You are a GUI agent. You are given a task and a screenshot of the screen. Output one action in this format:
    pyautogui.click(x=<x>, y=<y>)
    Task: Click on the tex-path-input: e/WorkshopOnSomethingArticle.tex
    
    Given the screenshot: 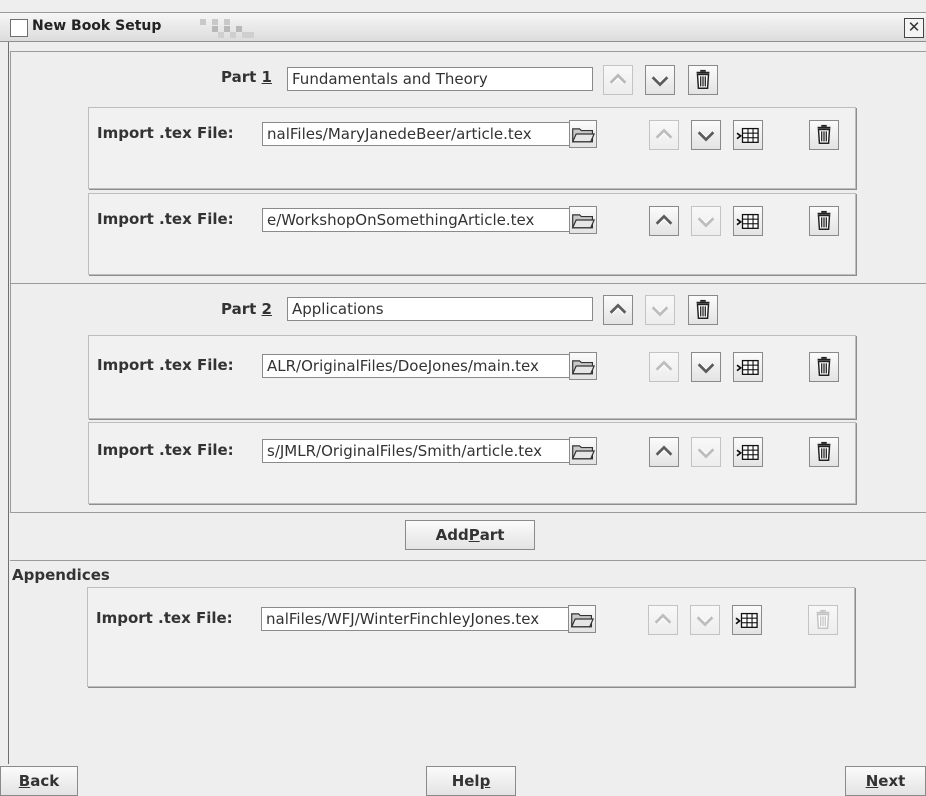 What is the action you would take?
    pyautogui.click(x=416, y=220)
    